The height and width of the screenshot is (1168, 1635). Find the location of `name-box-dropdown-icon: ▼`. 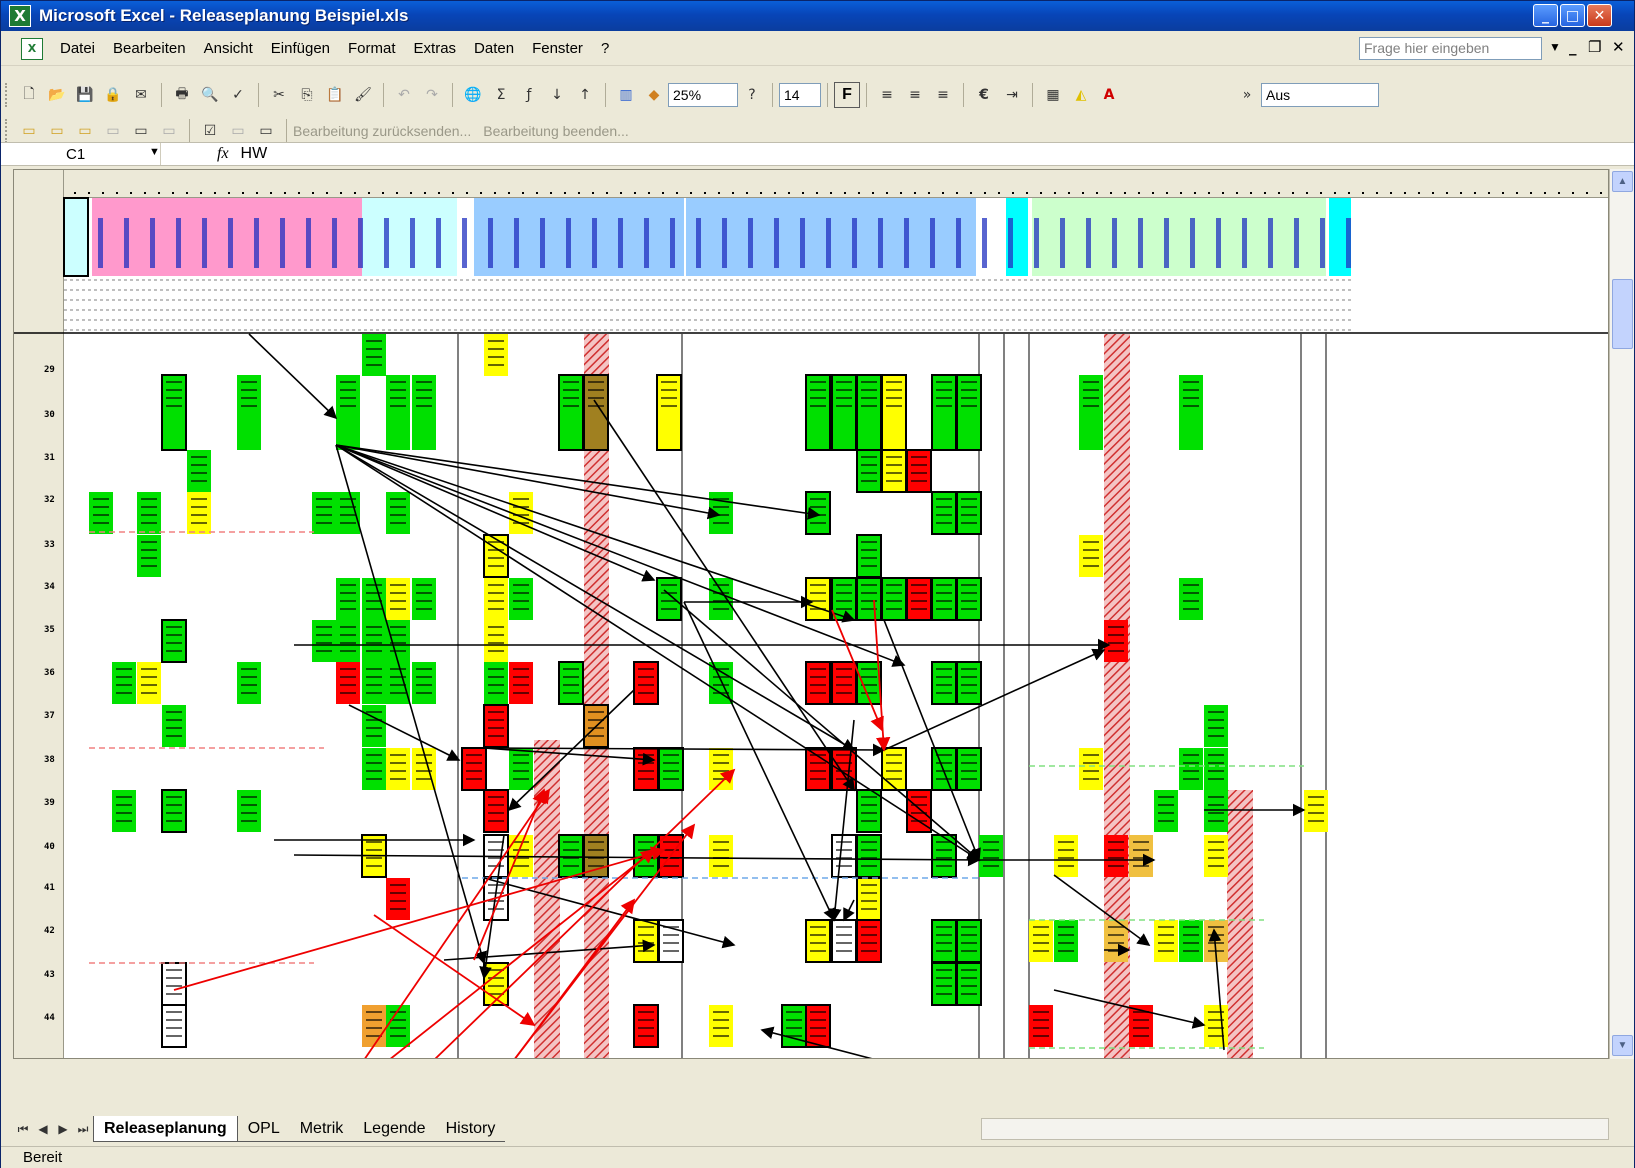

name-box-dropdown-icon: ▼ is located at coordinates (154, 152).